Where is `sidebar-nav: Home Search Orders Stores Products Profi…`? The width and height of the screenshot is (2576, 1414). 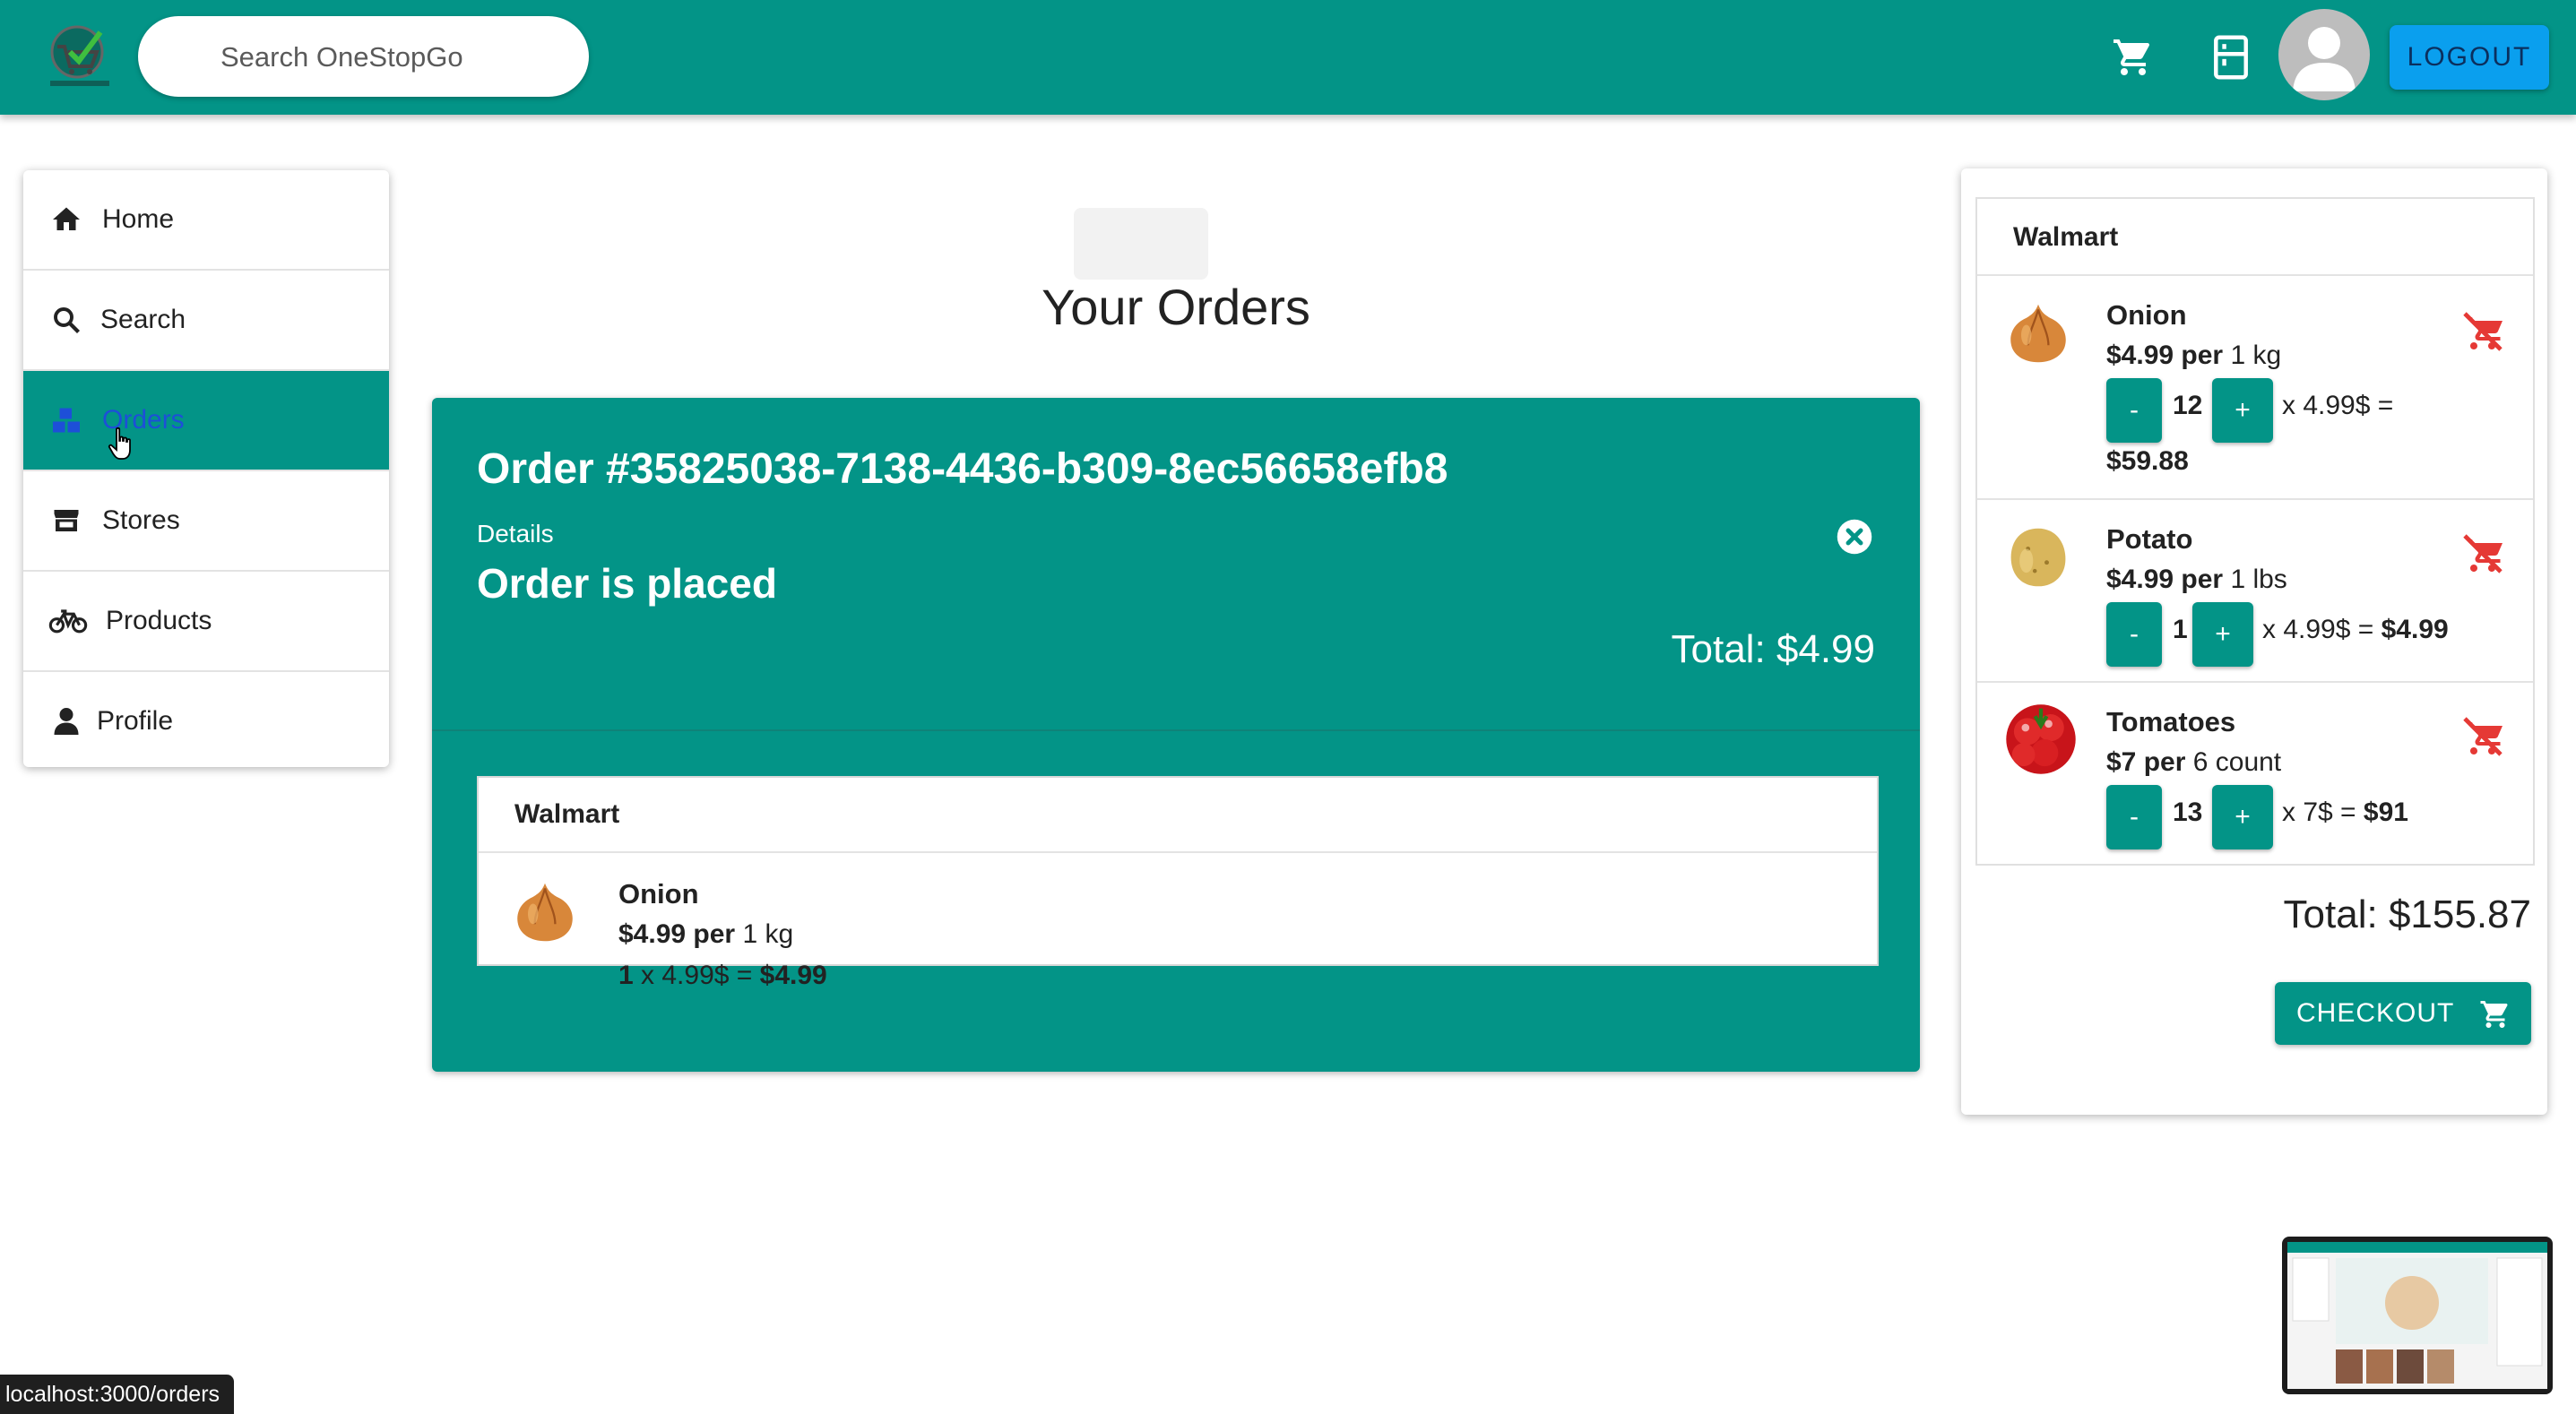
sidebar-nav: Home Search Orders Stores Products Profi… is located at coordinates (206, 468).